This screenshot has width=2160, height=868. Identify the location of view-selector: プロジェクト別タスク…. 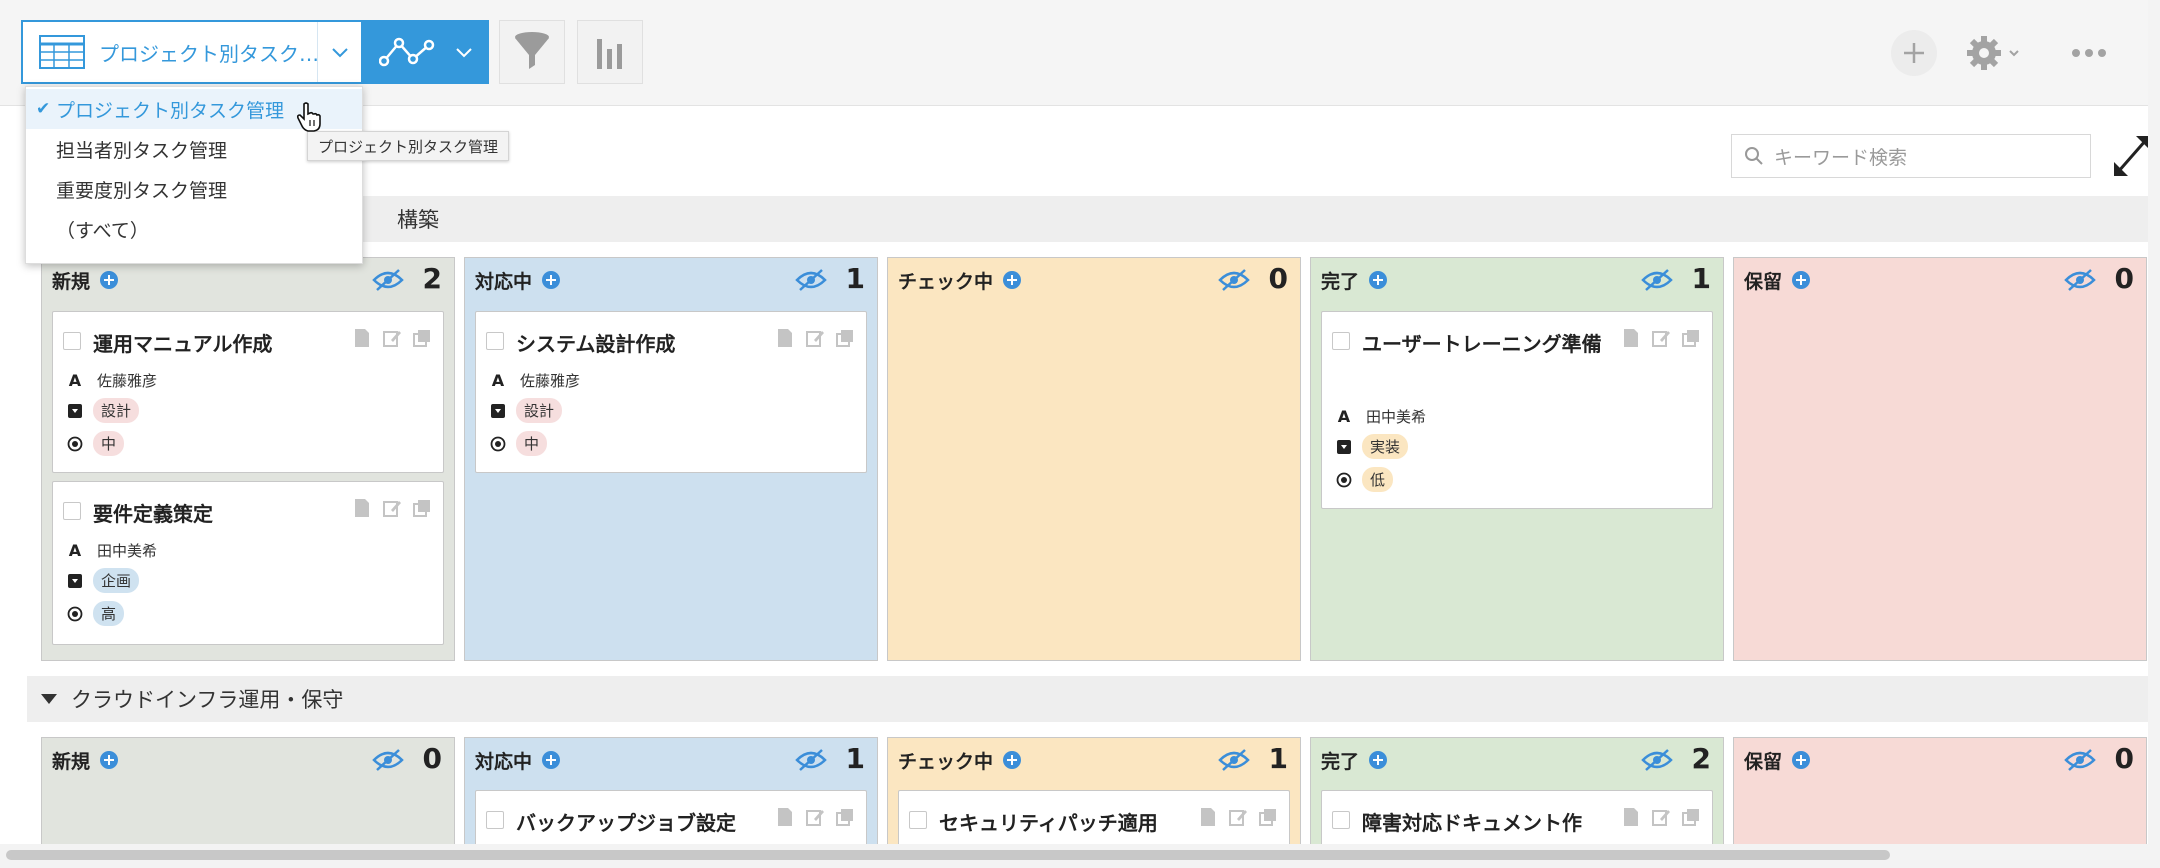
(192, 52).